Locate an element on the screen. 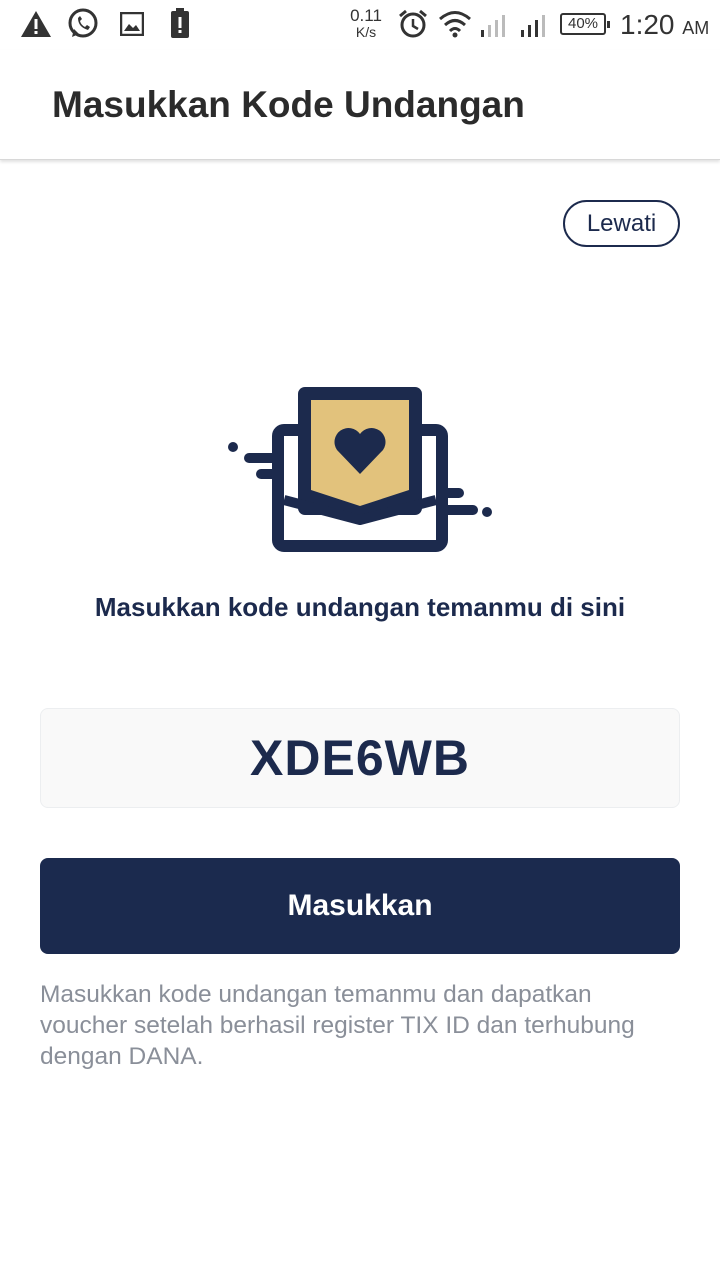 The image size is (720, 1280). app-bar: Masukkan Kode Undangan is located at coordinates (360, 105).